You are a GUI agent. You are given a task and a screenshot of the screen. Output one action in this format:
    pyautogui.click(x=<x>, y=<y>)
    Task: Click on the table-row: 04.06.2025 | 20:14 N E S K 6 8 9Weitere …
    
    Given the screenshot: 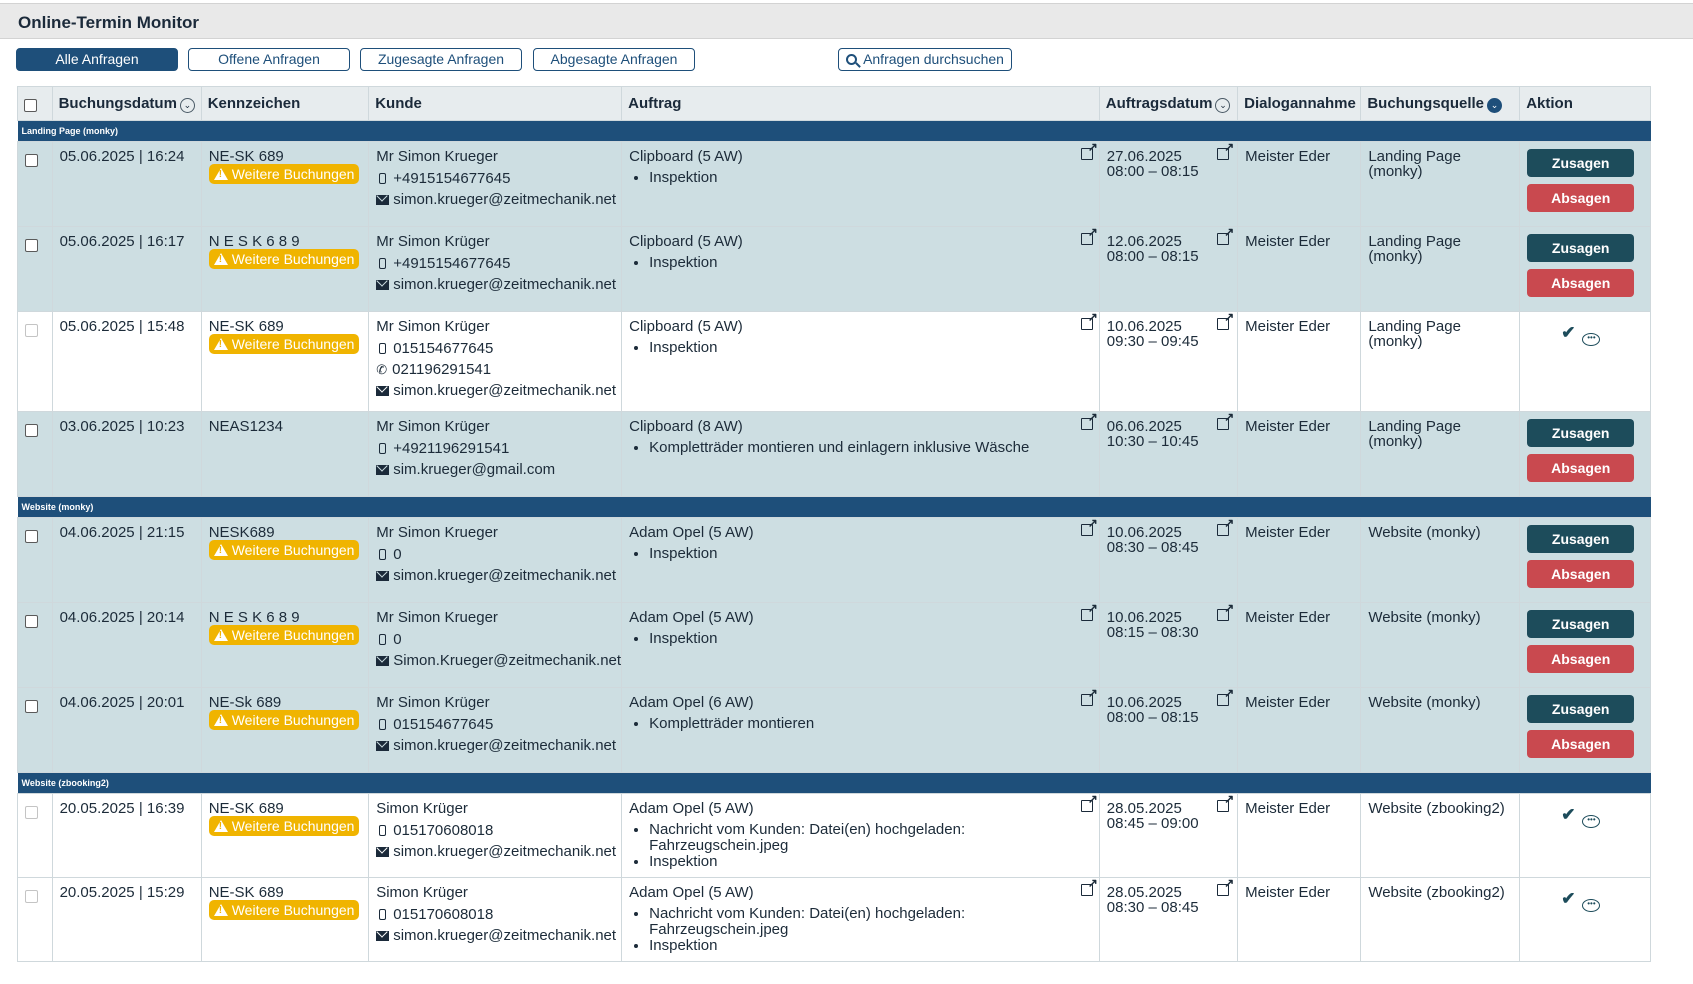 What is the action you would take?
    pyautogui.click(x=834, y=644)
    